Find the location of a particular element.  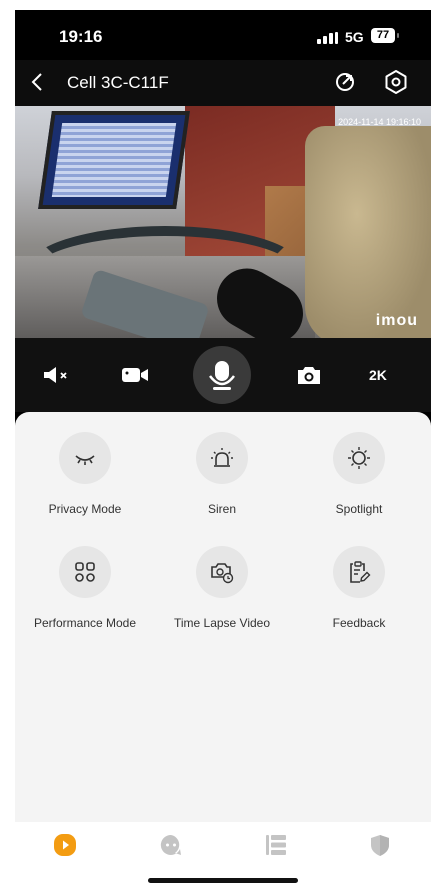

chat-icon is located at coordinates (170, 844).